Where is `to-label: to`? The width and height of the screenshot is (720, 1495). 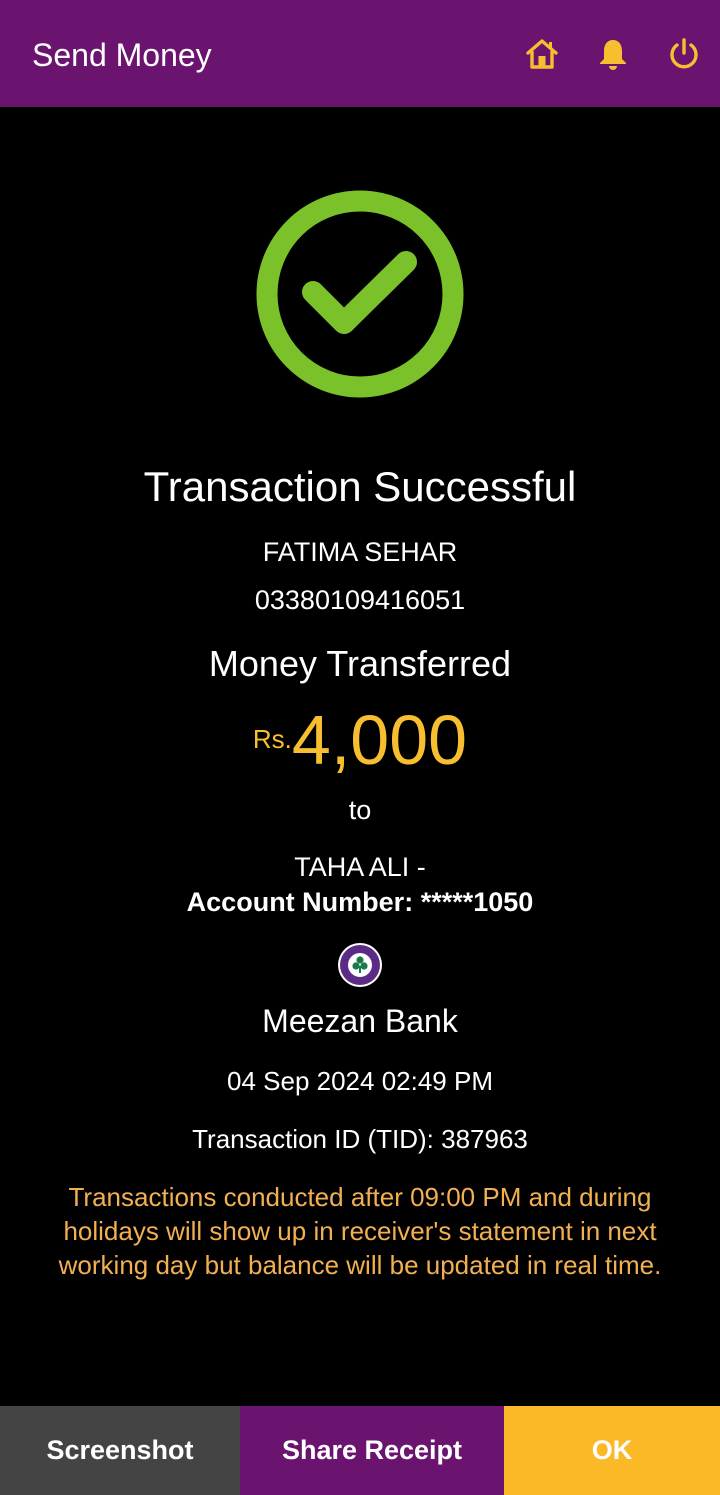
to-label: to is located at coordinates (360, 810).